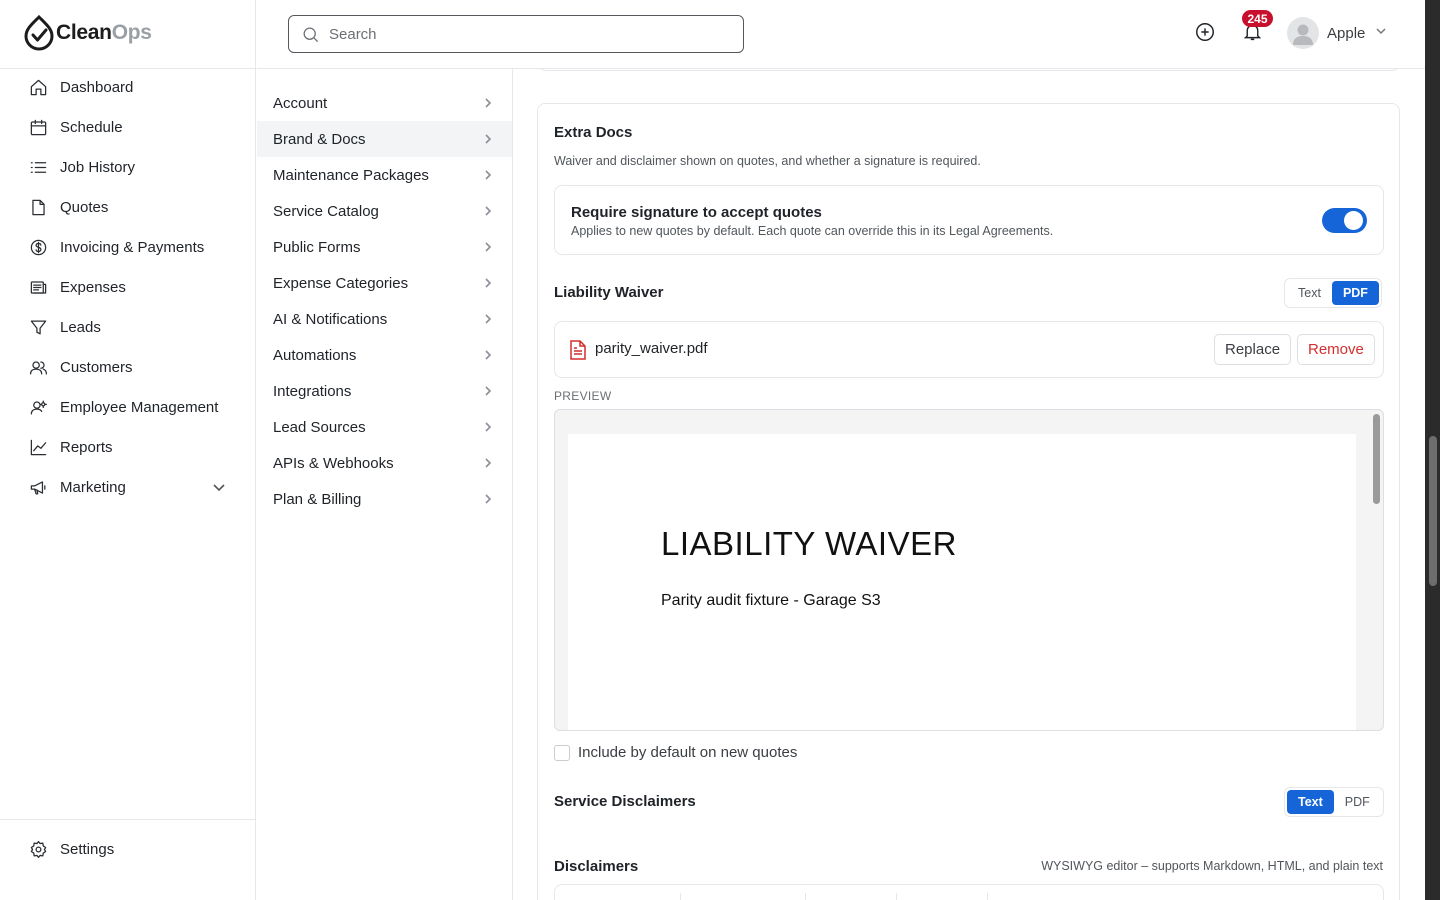 The width and height of the screenshot is (1440, 900). I want to click on previous-card-edge, so click(969, 70).